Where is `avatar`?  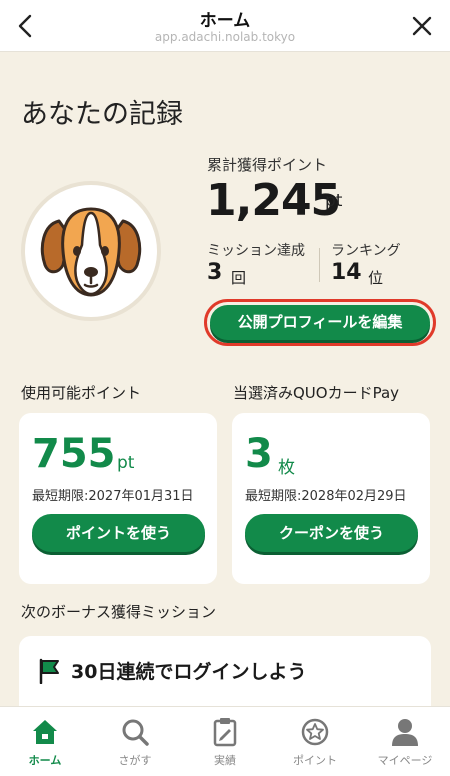
avatar is located at coordinates (91, 251).